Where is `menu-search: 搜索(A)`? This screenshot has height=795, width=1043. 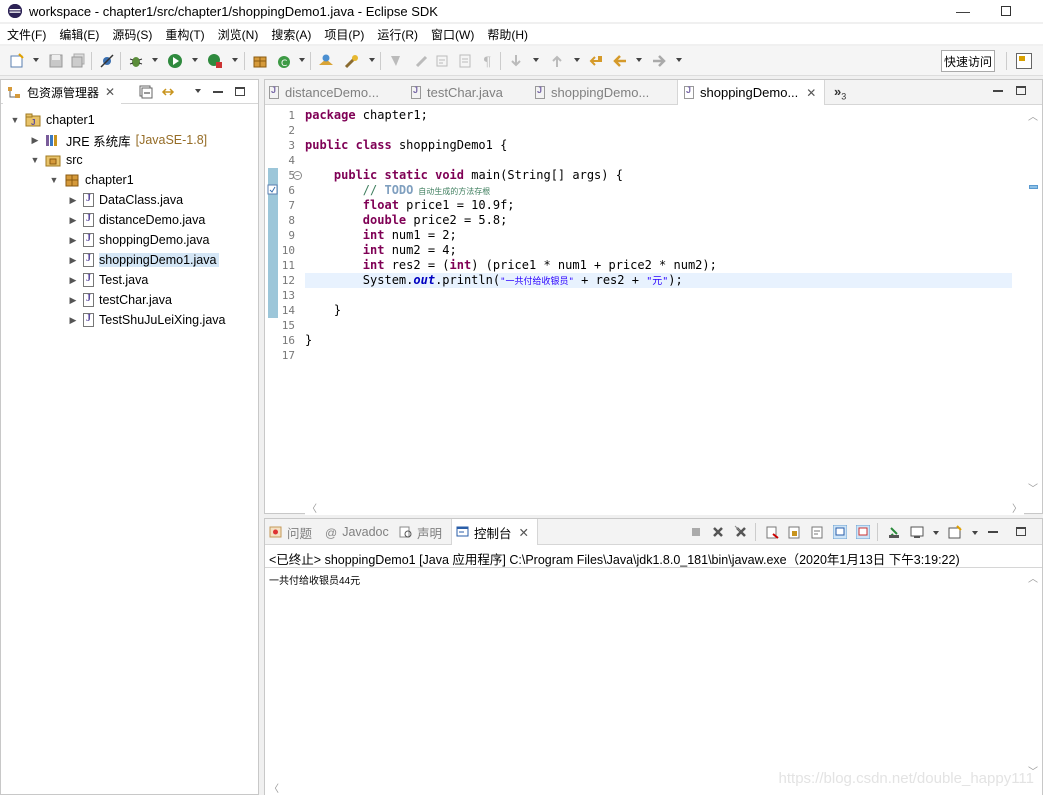 menu-search: 搜索(A) is located at coordinates (290, 34).